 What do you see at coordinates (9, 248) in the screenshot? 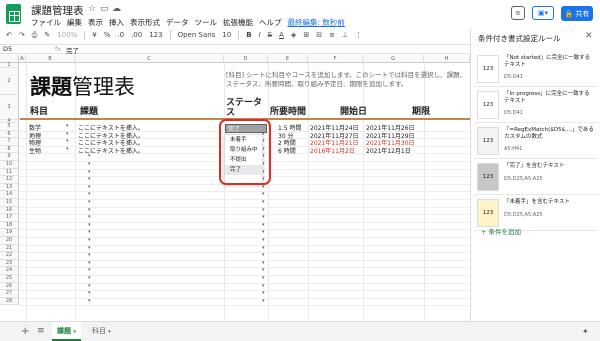
I see `row-header: 21` at bounding box center [9, 248].